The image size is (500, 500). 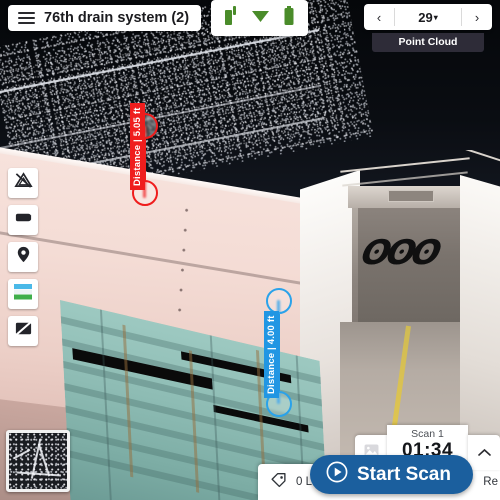 I want to click on prev-scan-button: ‹, so click(x=379, y=17).